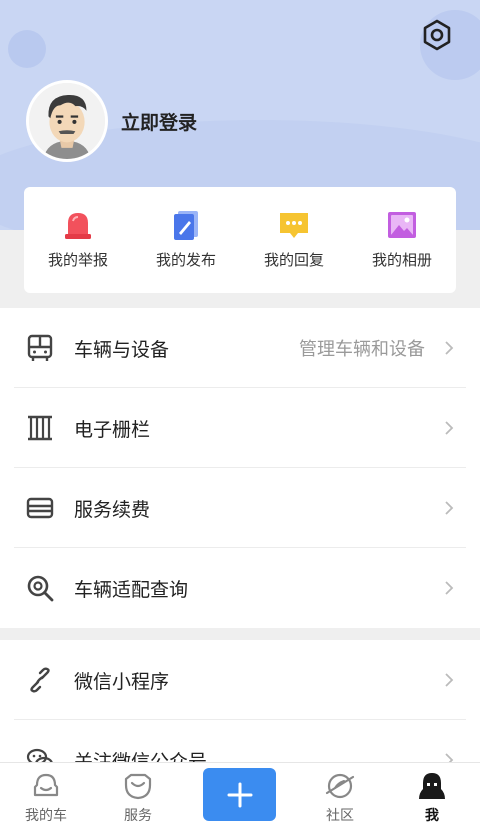 The width and height of the screenshot is (480, 826). Describe the element at coordinates (293, 260) in the screenshot. I see `quick-label: 我的回复` at that location.